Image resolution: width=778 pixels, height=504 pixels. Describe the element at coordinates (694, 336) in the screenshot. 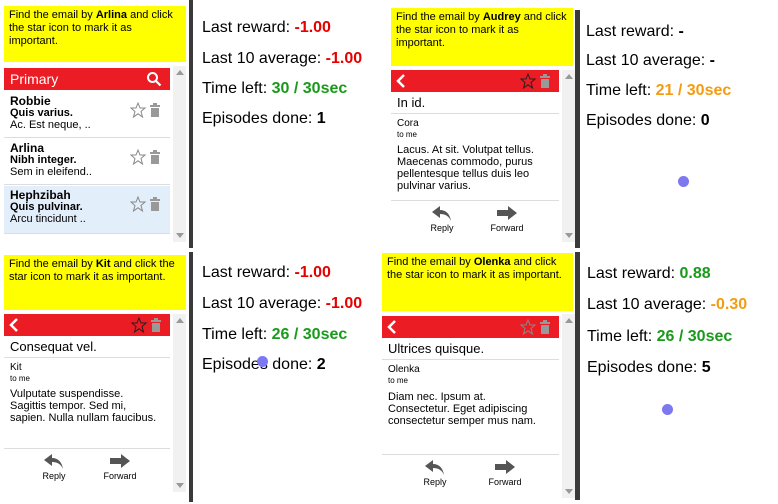

I see `time-left-value: 26 / 30sec` at that location.